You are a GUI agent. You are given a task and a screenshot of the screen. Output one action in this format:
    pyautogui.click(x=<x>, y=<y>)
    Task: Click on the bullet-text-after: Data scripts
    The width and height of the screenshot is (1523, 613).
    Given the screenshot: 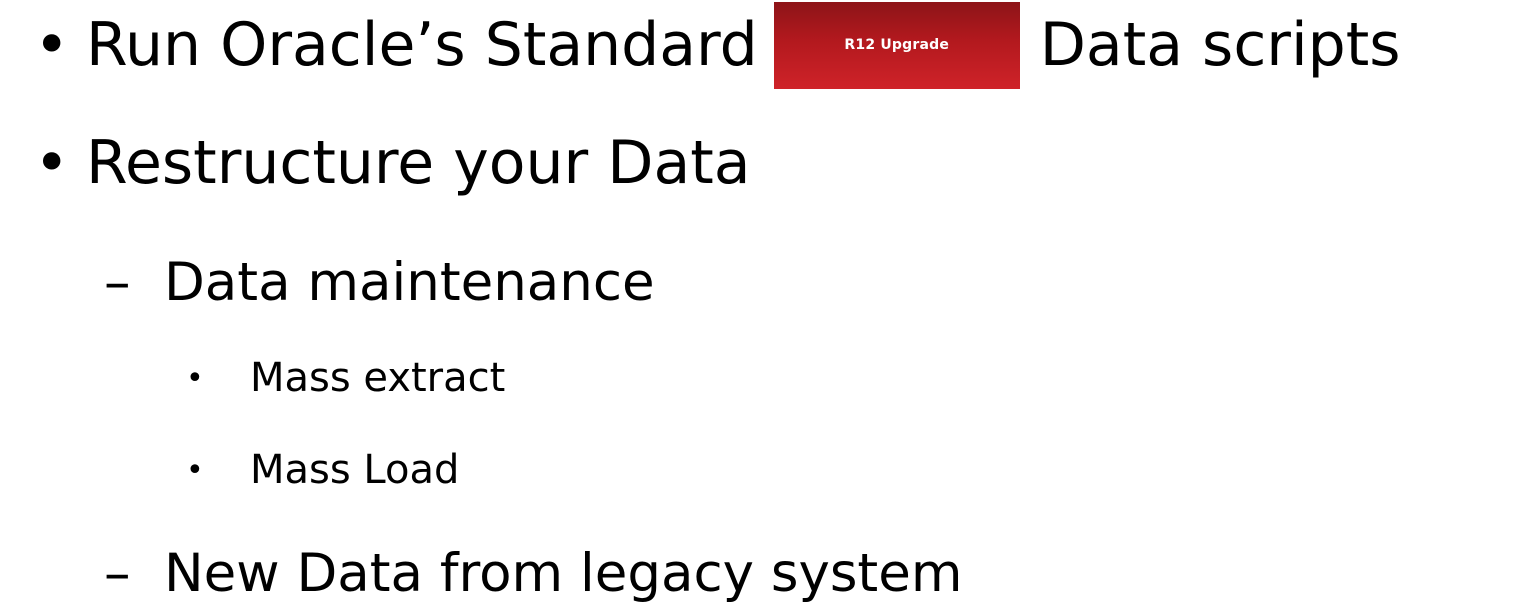 What is the action you would take?
    pyautogui.click(x=1220, y=45)
    